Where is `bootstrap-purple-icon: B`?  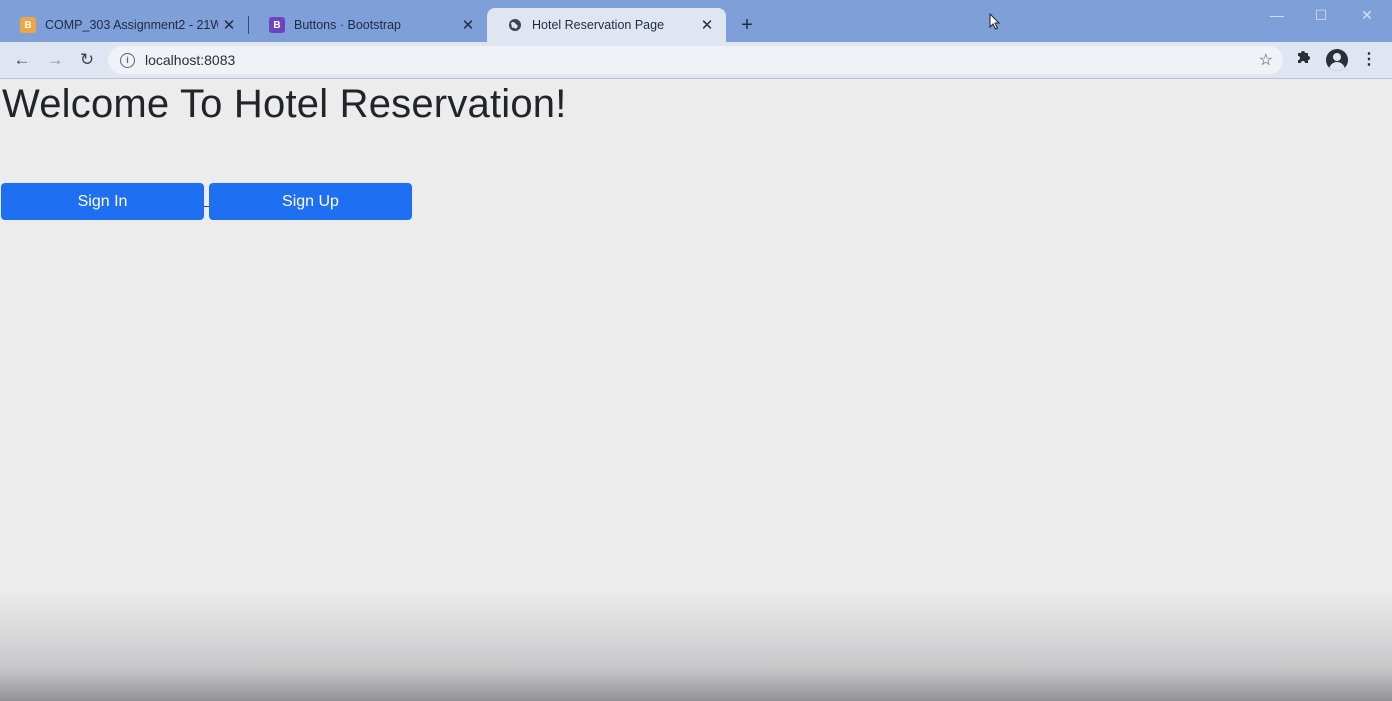 bootstrap-purple-icon: B is located at coordinates (277, 25).